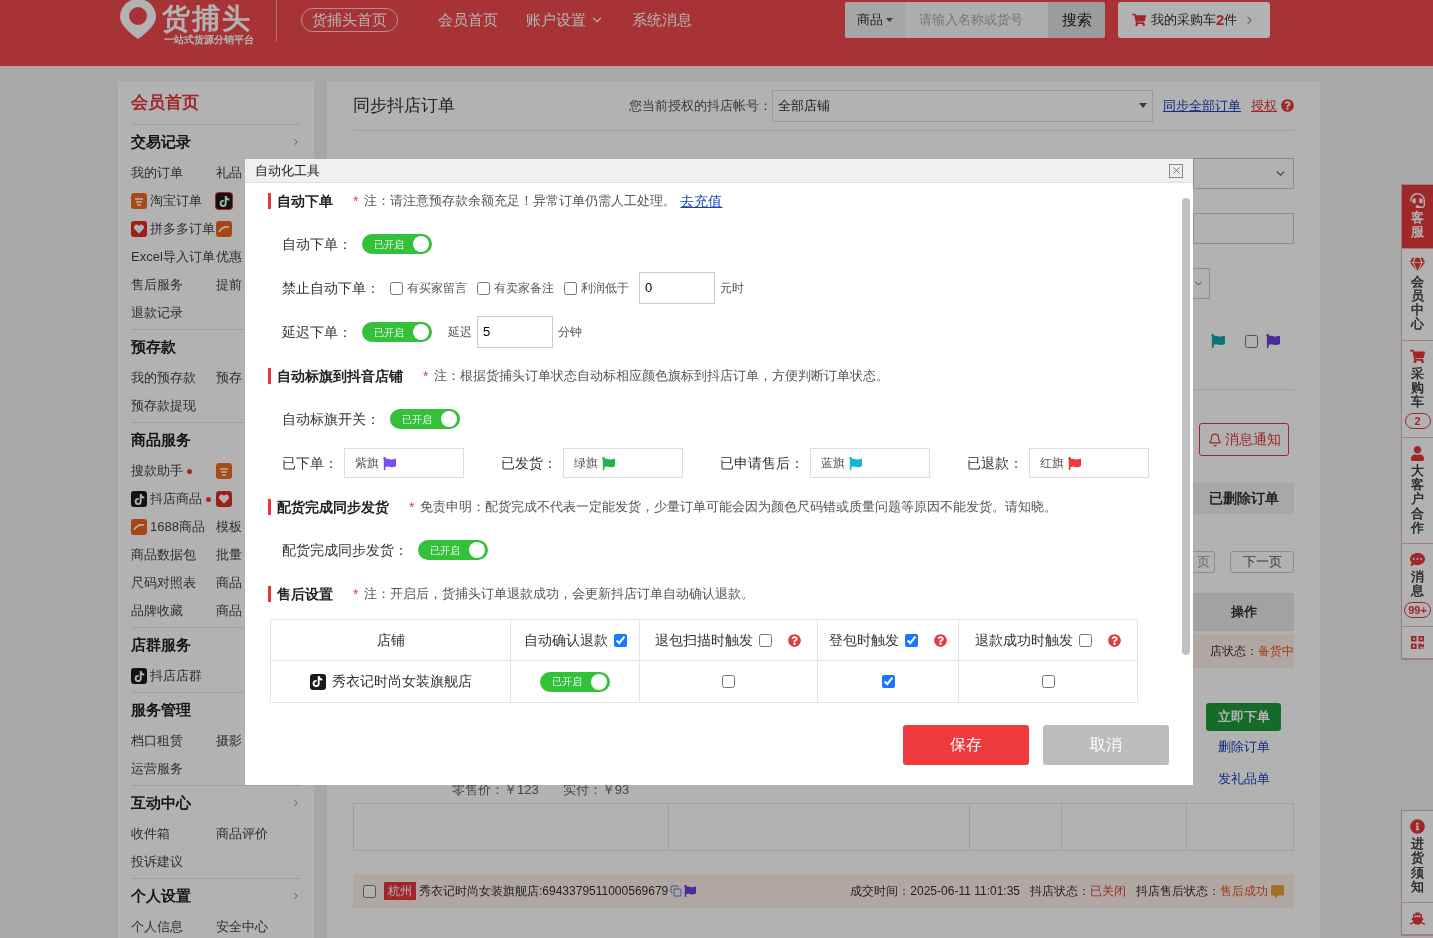  Describe the element at coordinates (1076, 20) in the screenshot. I see `search-button: 搜索` at that location.